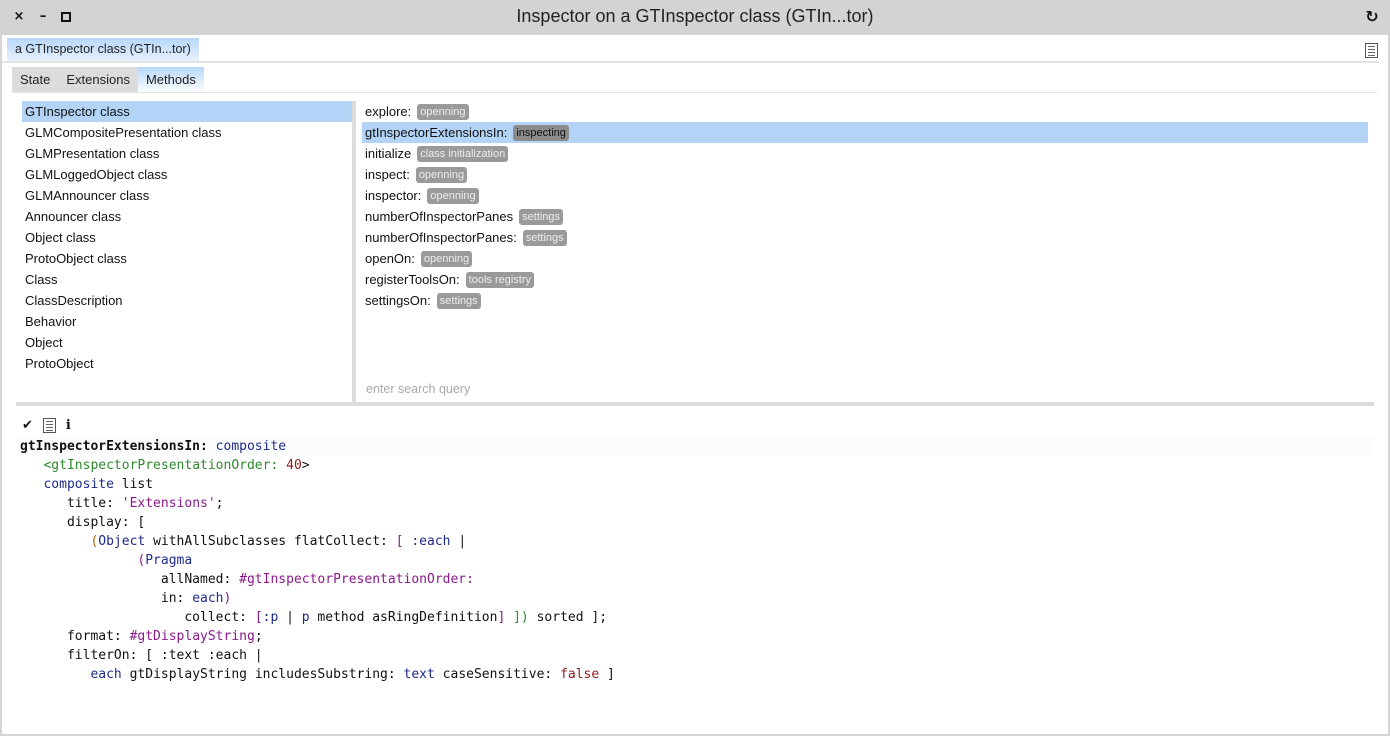 The image size is (1390, 736). What do you see at coordinates (122, 541) in the screenshot?
I see `code-token: Object` at bounding box center [122, 541].